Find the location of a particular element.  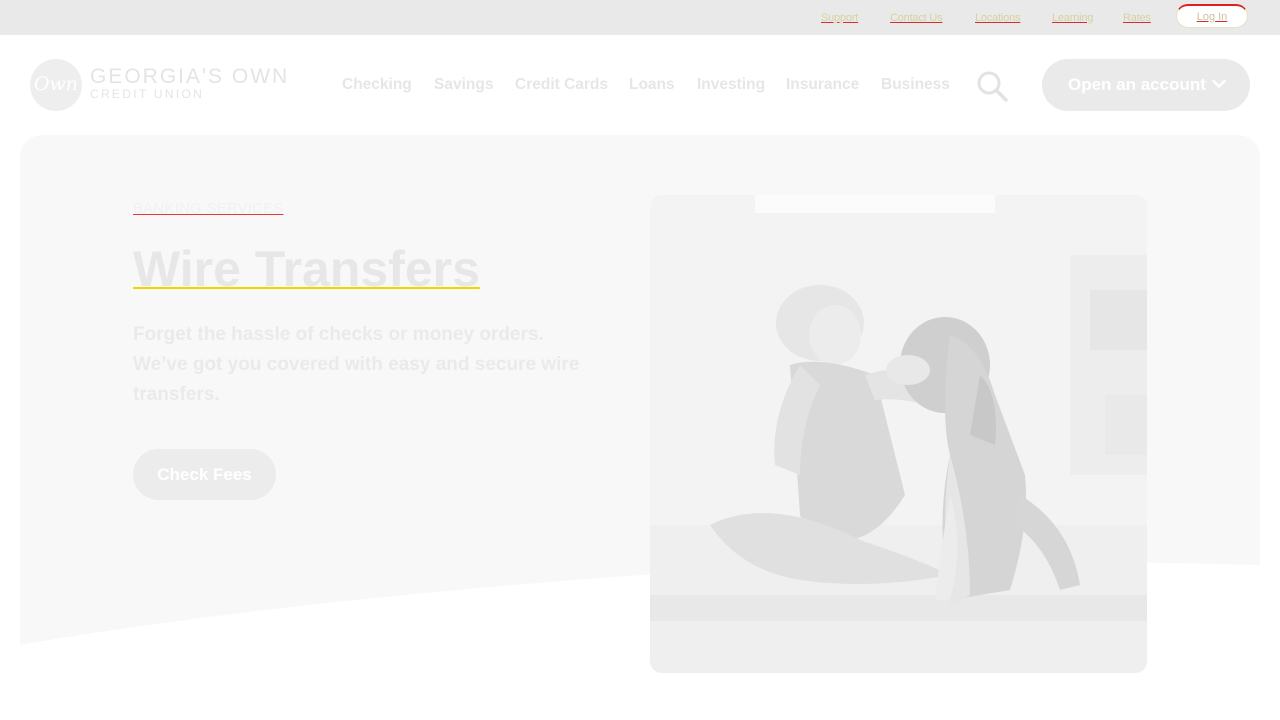

page-title: Wire Transfers is located at coordinates (306, 269).